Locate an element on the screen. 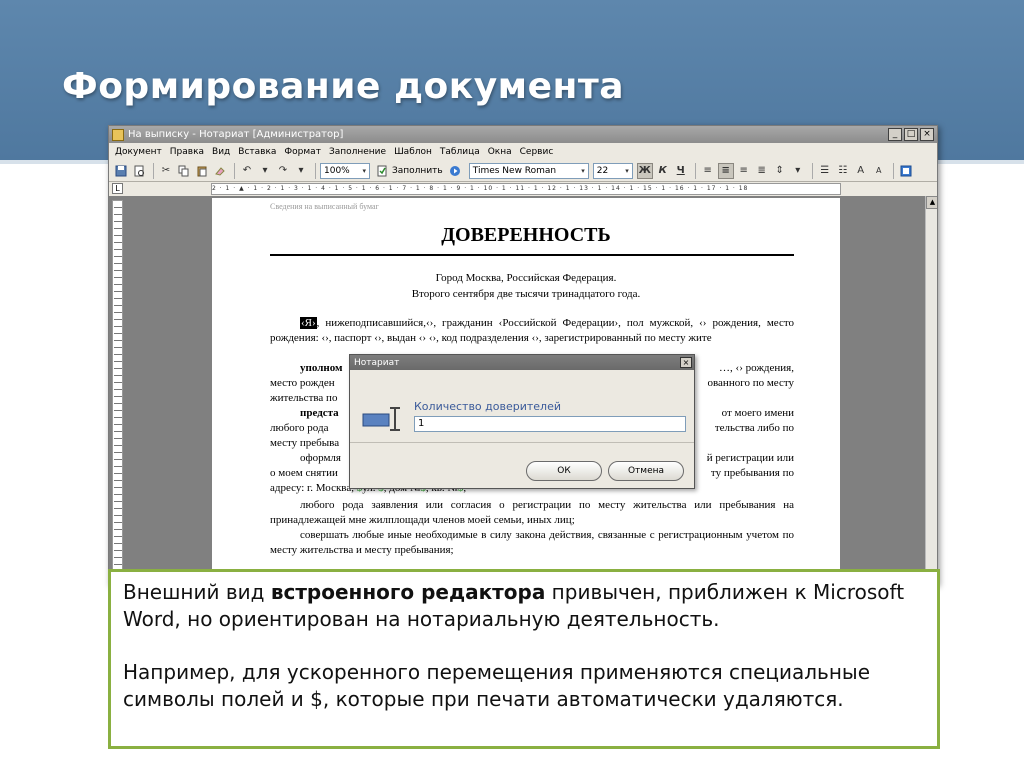  vertical-ruler-ticks is located at coordinates (118, 392).